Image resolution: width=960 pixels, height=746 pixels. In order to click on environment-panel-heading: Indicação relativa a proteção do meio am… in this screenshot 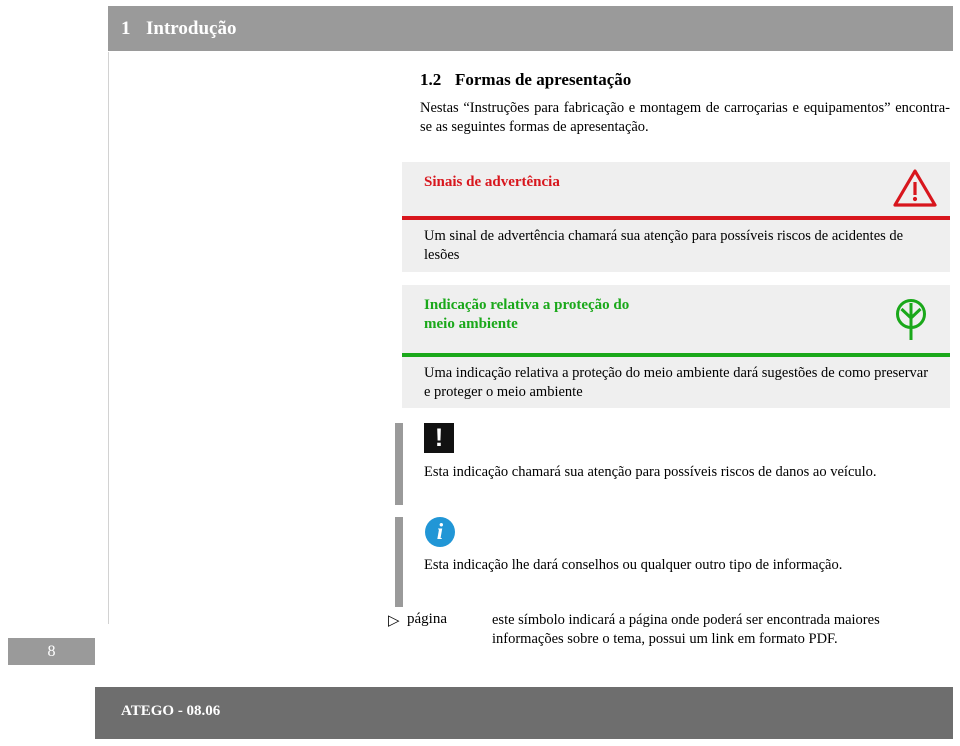, I will do `click(526, 315)`.